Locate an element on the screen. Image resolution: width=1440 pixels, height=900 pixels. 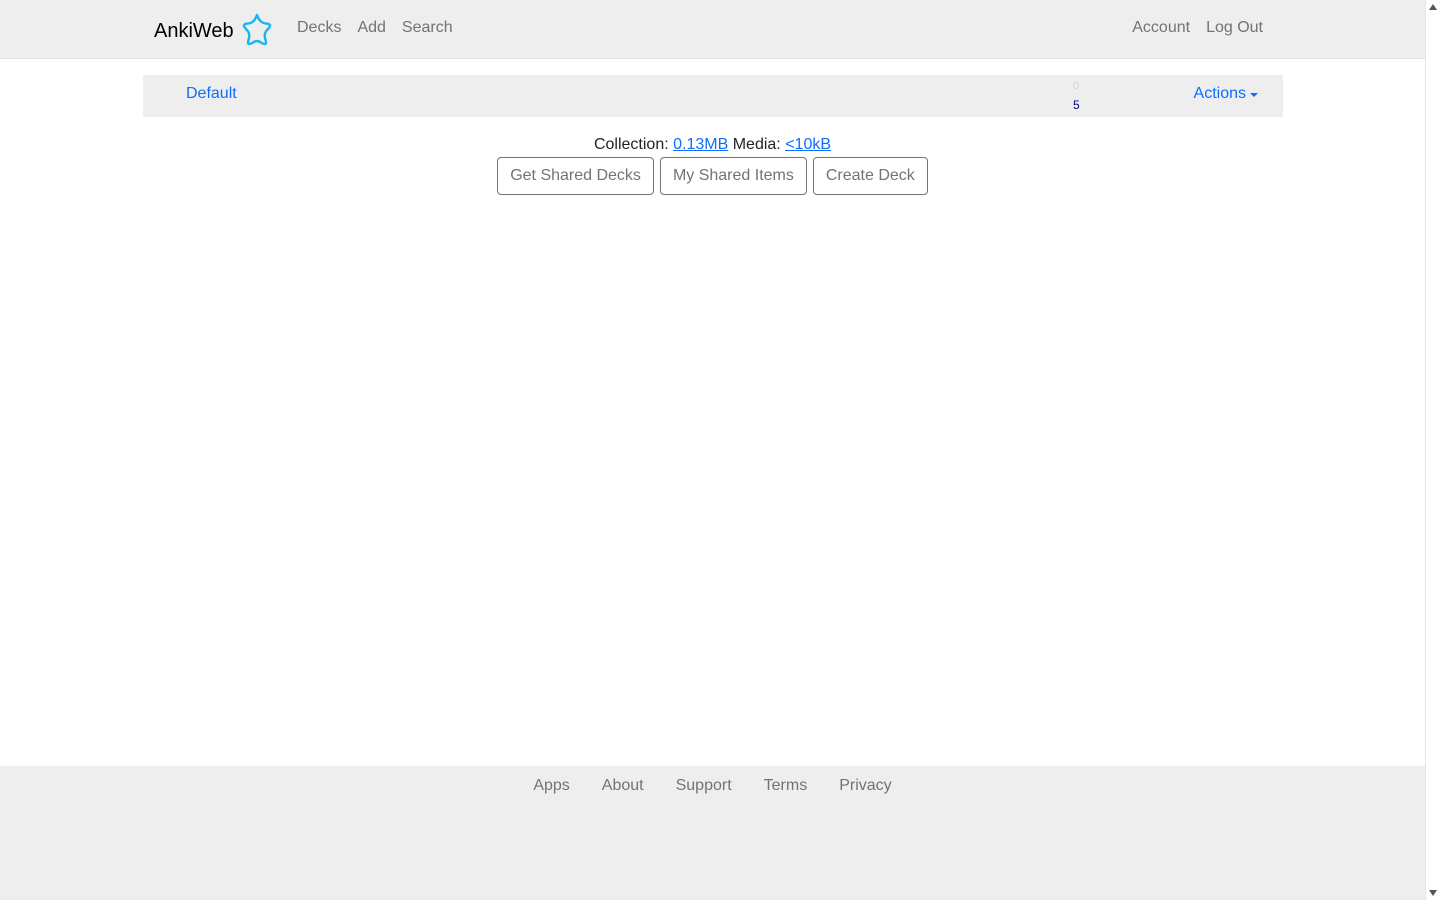
scroll-up-arrow-icon is located at coordinates (1433, 7).